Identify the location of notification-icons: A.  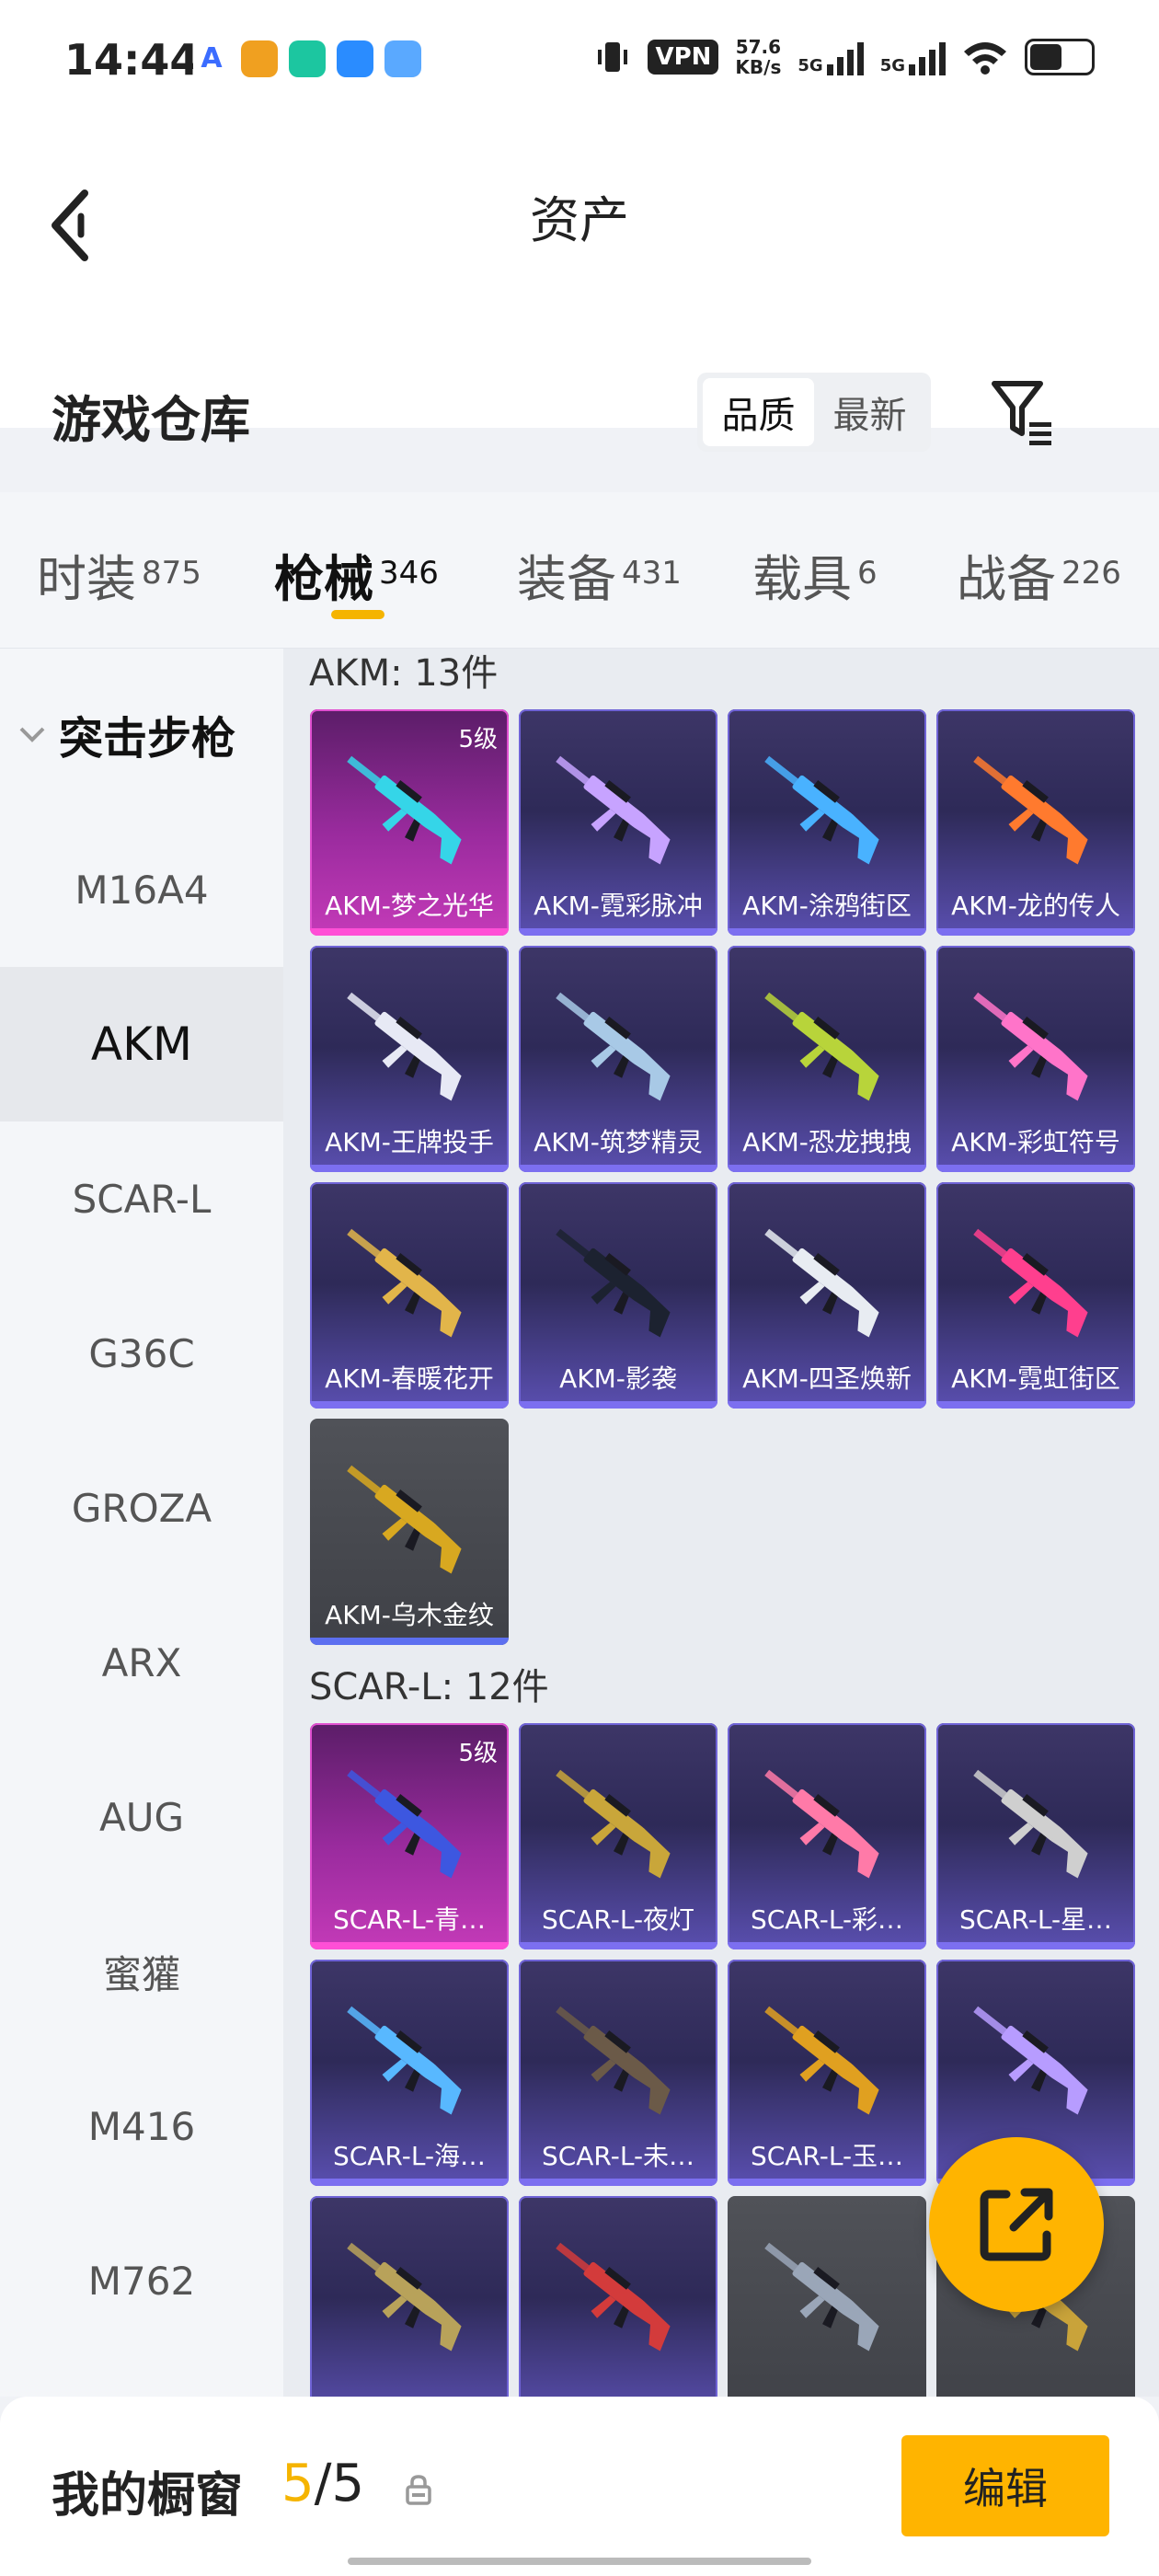
(307, 58).